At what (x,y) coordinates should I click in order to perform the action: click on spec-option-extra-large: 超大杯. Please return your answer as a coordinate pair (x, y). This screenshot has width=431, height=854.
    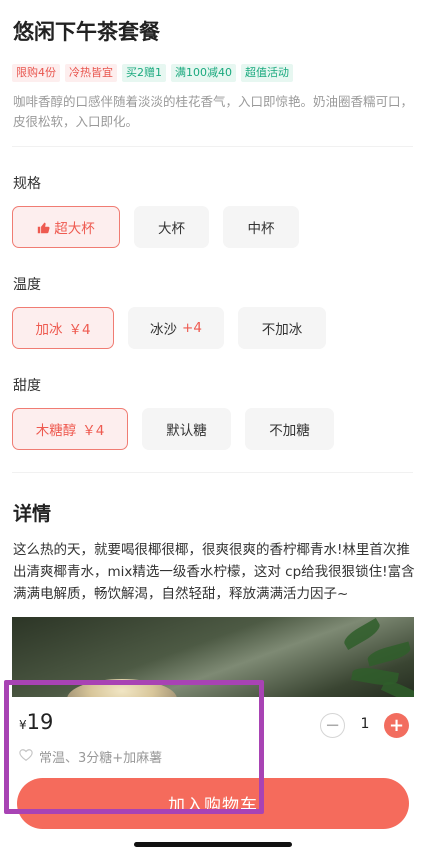
    Looking at the image, I should click on (66, 227).